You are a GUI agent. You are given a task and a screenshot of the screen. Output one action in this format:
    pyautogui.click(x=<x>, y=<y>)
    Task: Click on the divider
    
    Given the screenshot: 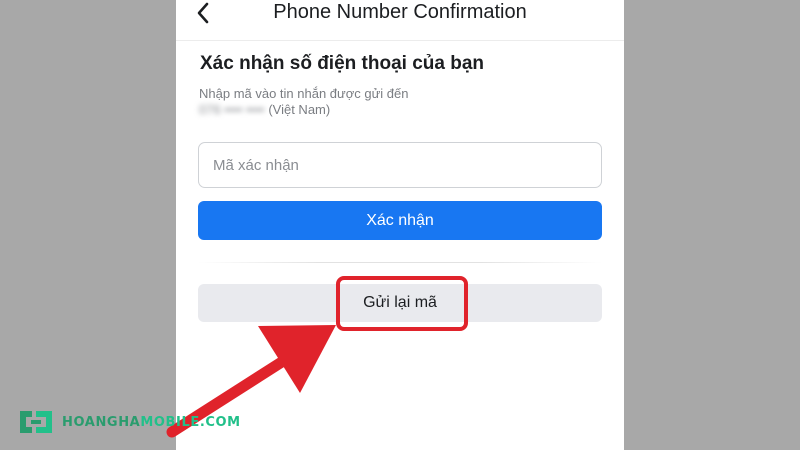 What is the action you would take?
    pyautogui.click(x=400, y=262)
    